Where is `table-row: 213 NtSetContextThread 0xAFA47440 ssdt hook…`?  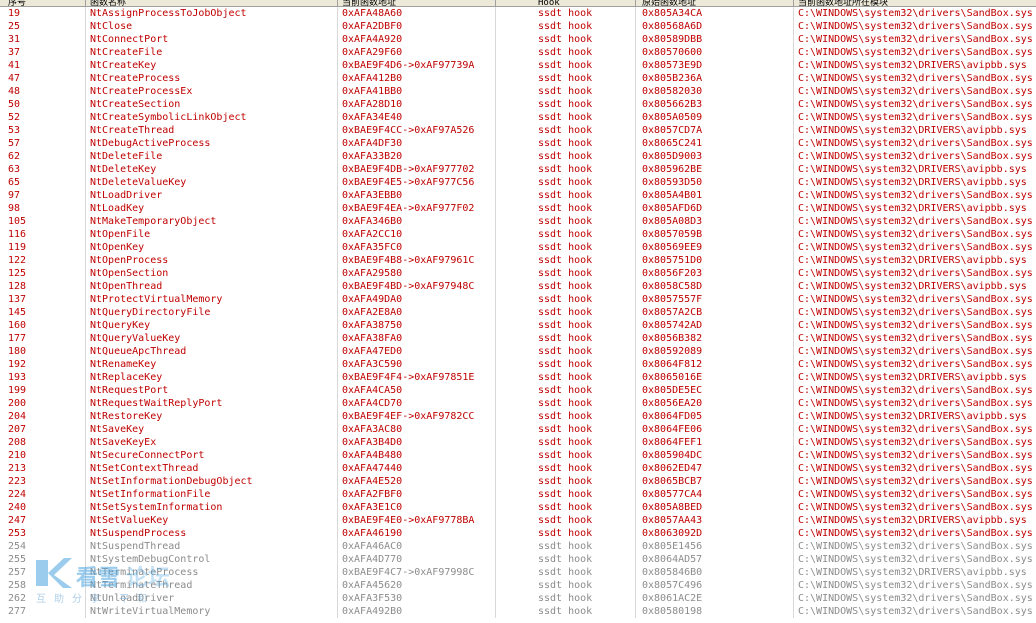 table-row: 213 NtSetContextThread 0xAFA47440 ssdt hook… is located at coordinates (518, 468).